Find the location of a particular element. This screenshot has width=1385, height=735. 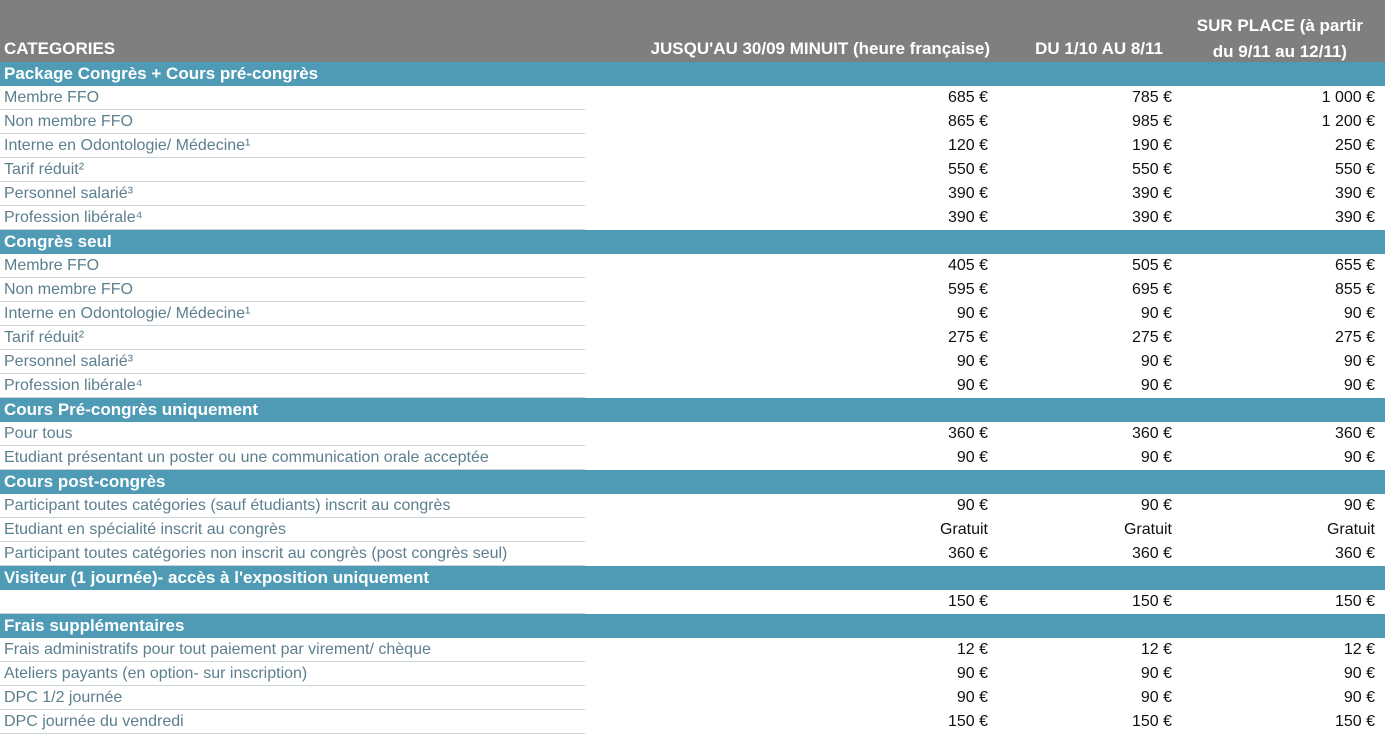

table-row: Pour tous 360 € 360 € 360 € is located at coordinates (692, 434).